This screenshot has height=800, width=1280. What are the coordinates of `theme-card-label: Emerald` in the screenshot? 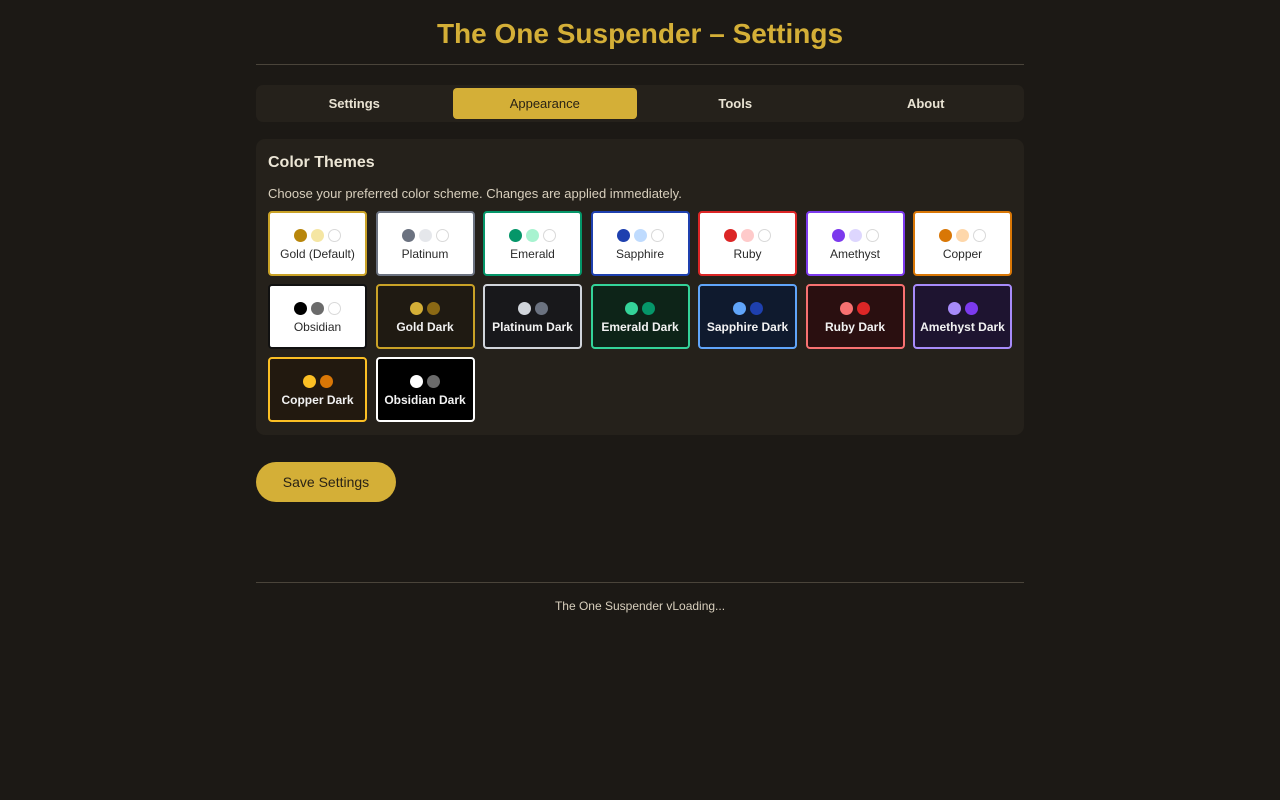 It's located at (532, 253).